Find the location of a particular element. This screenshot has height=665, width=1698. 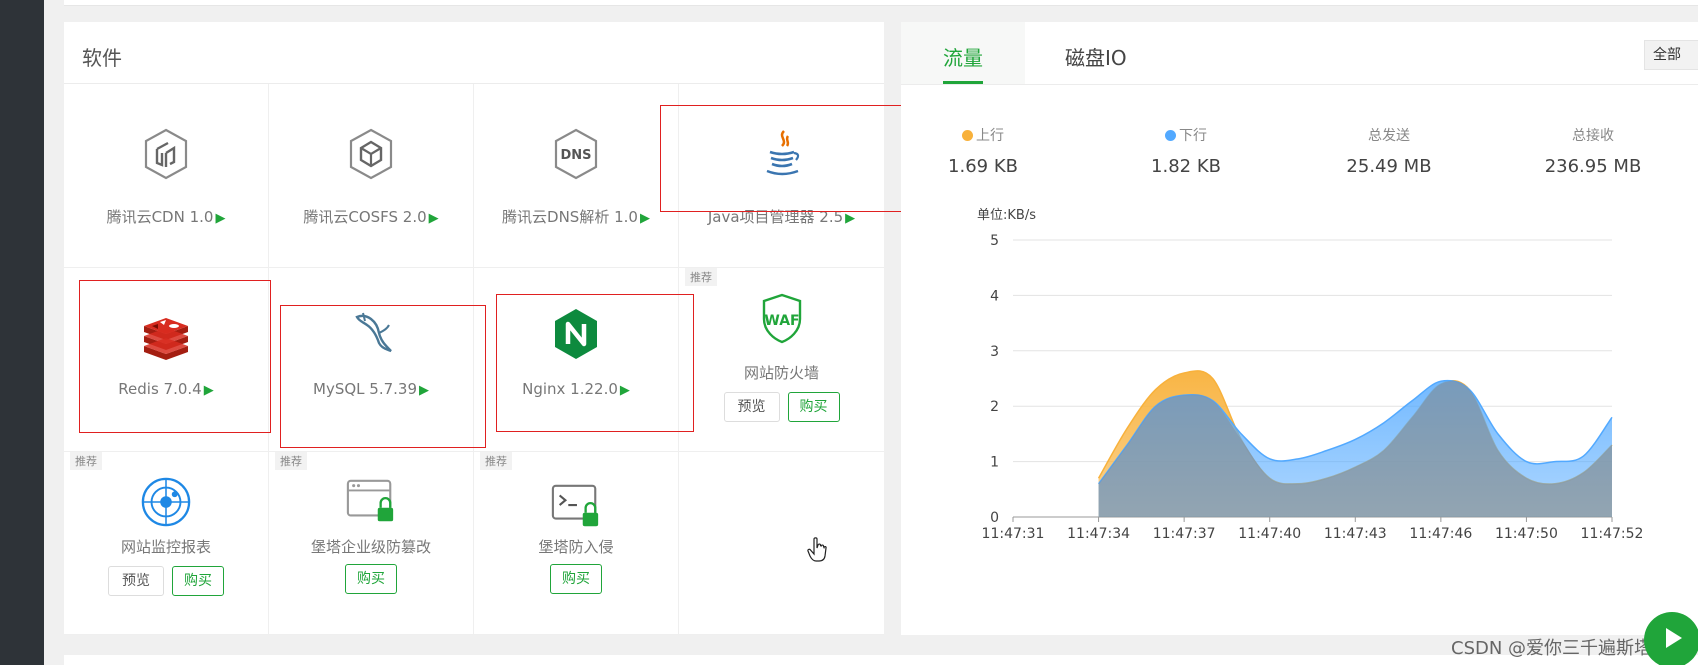

y-tick-label: 1 is located at coordinates (994, 463).